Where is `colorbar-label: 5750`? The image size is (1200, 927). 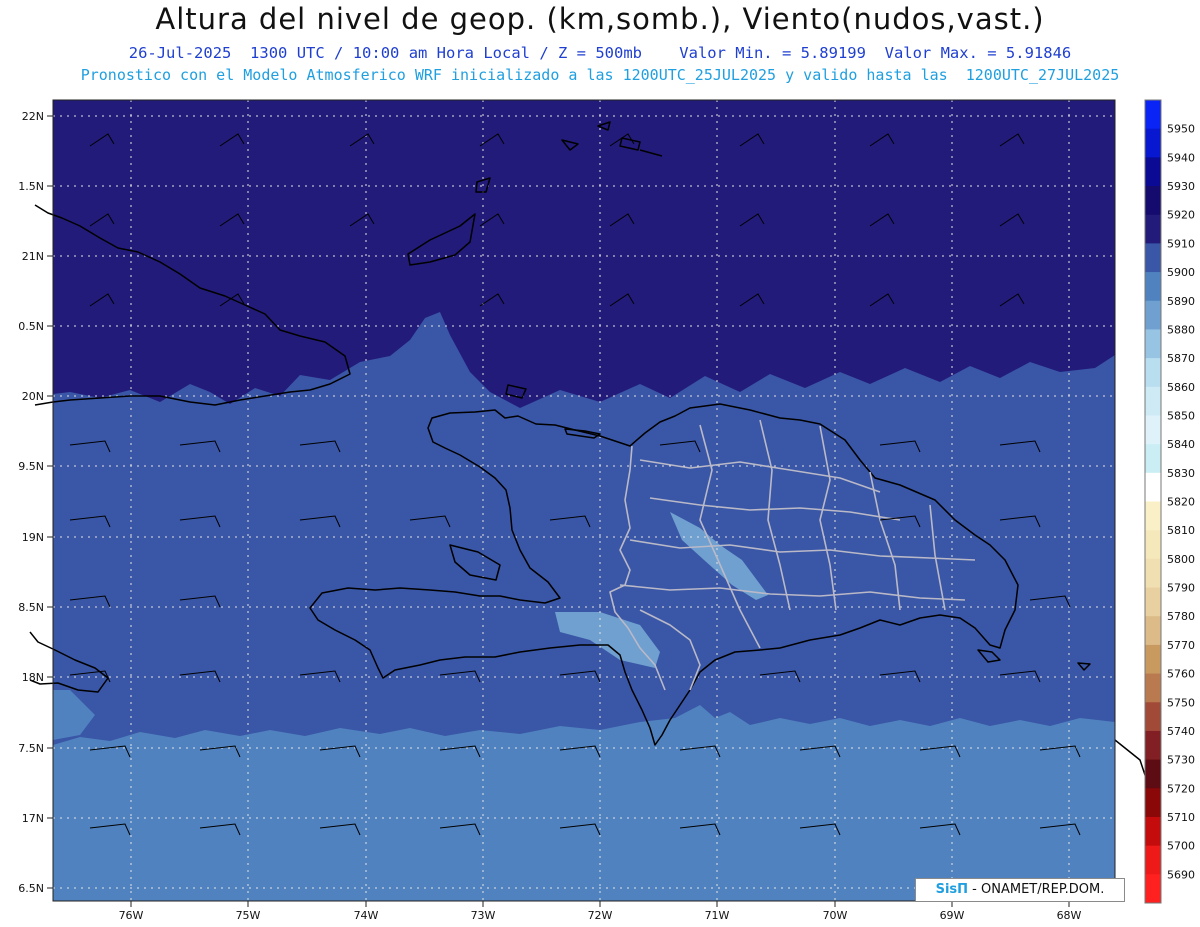
colorbar-label: 5750 is located at coordinates (1181, 702).